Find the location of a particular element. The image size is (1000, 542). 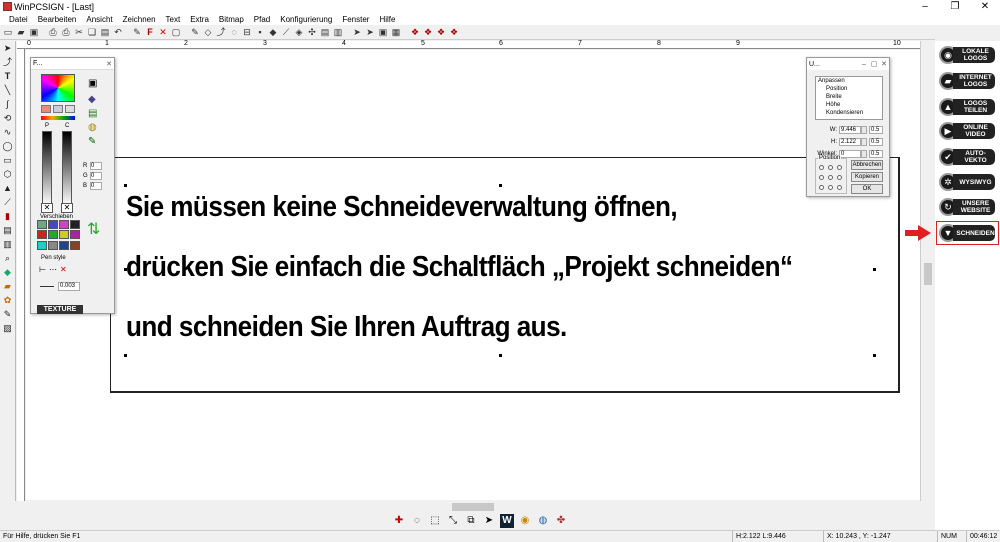

globe-icon: ◍ is located at coordinates (543, 521).